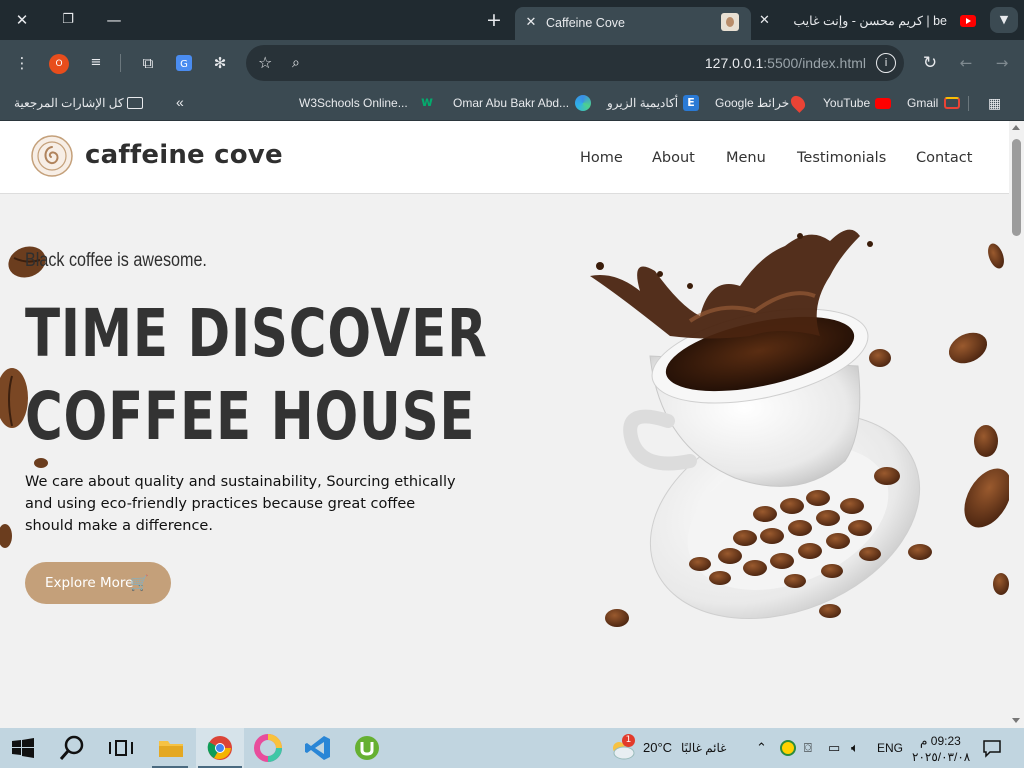 This screenshot has width=1024, height=768. I want to click on weather-temperature: 20°C, so click(657, 748).